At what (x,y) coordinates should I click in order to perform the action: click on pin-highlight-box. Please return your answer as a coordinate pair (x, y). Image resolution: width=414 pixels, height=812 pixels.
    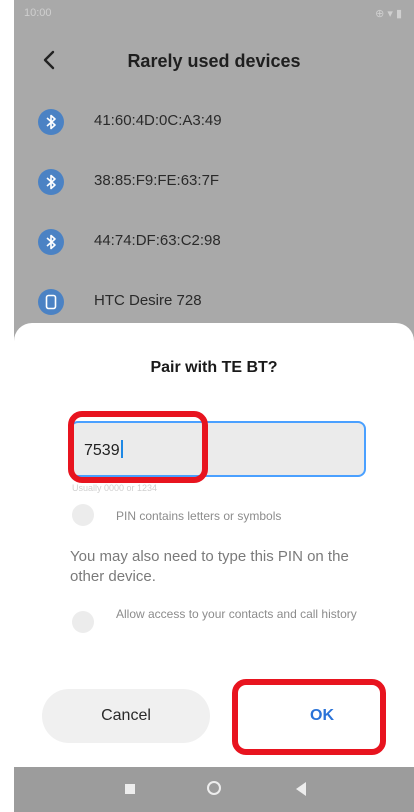
    Looking at the image, I should click on (138, 447).